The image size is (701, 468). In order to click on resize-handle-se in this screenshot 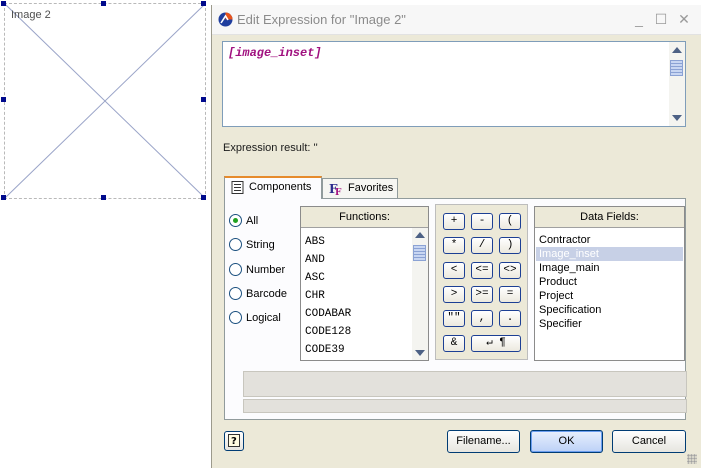, I will do `click(203, 197)`.